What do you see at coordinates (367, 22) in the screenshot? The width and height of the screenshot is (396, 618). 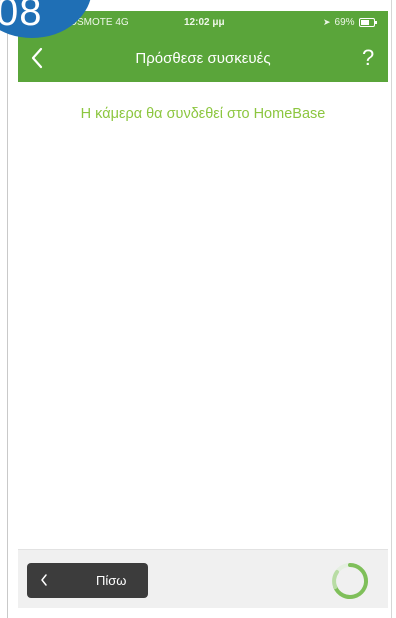 I see `battery-icon` at bounding box center [367, 22].